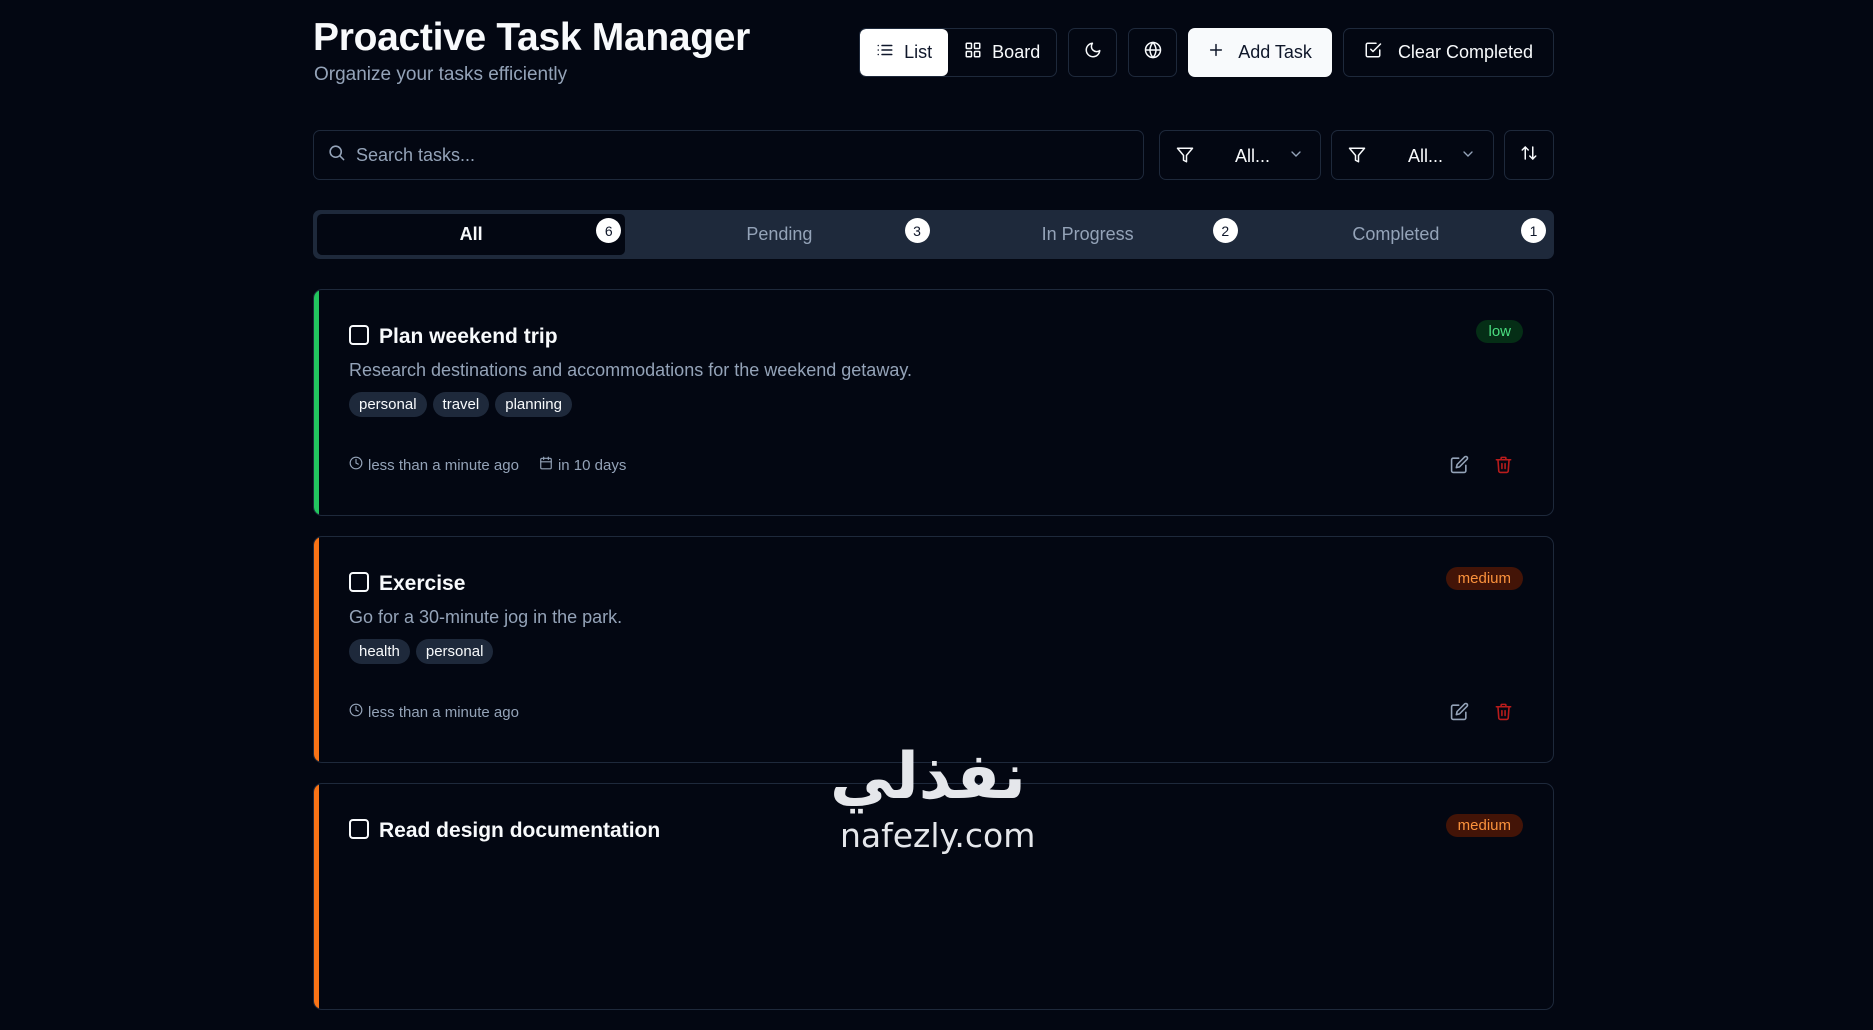  I want to click on add-task-button: Add Task, so click(1260, 52).